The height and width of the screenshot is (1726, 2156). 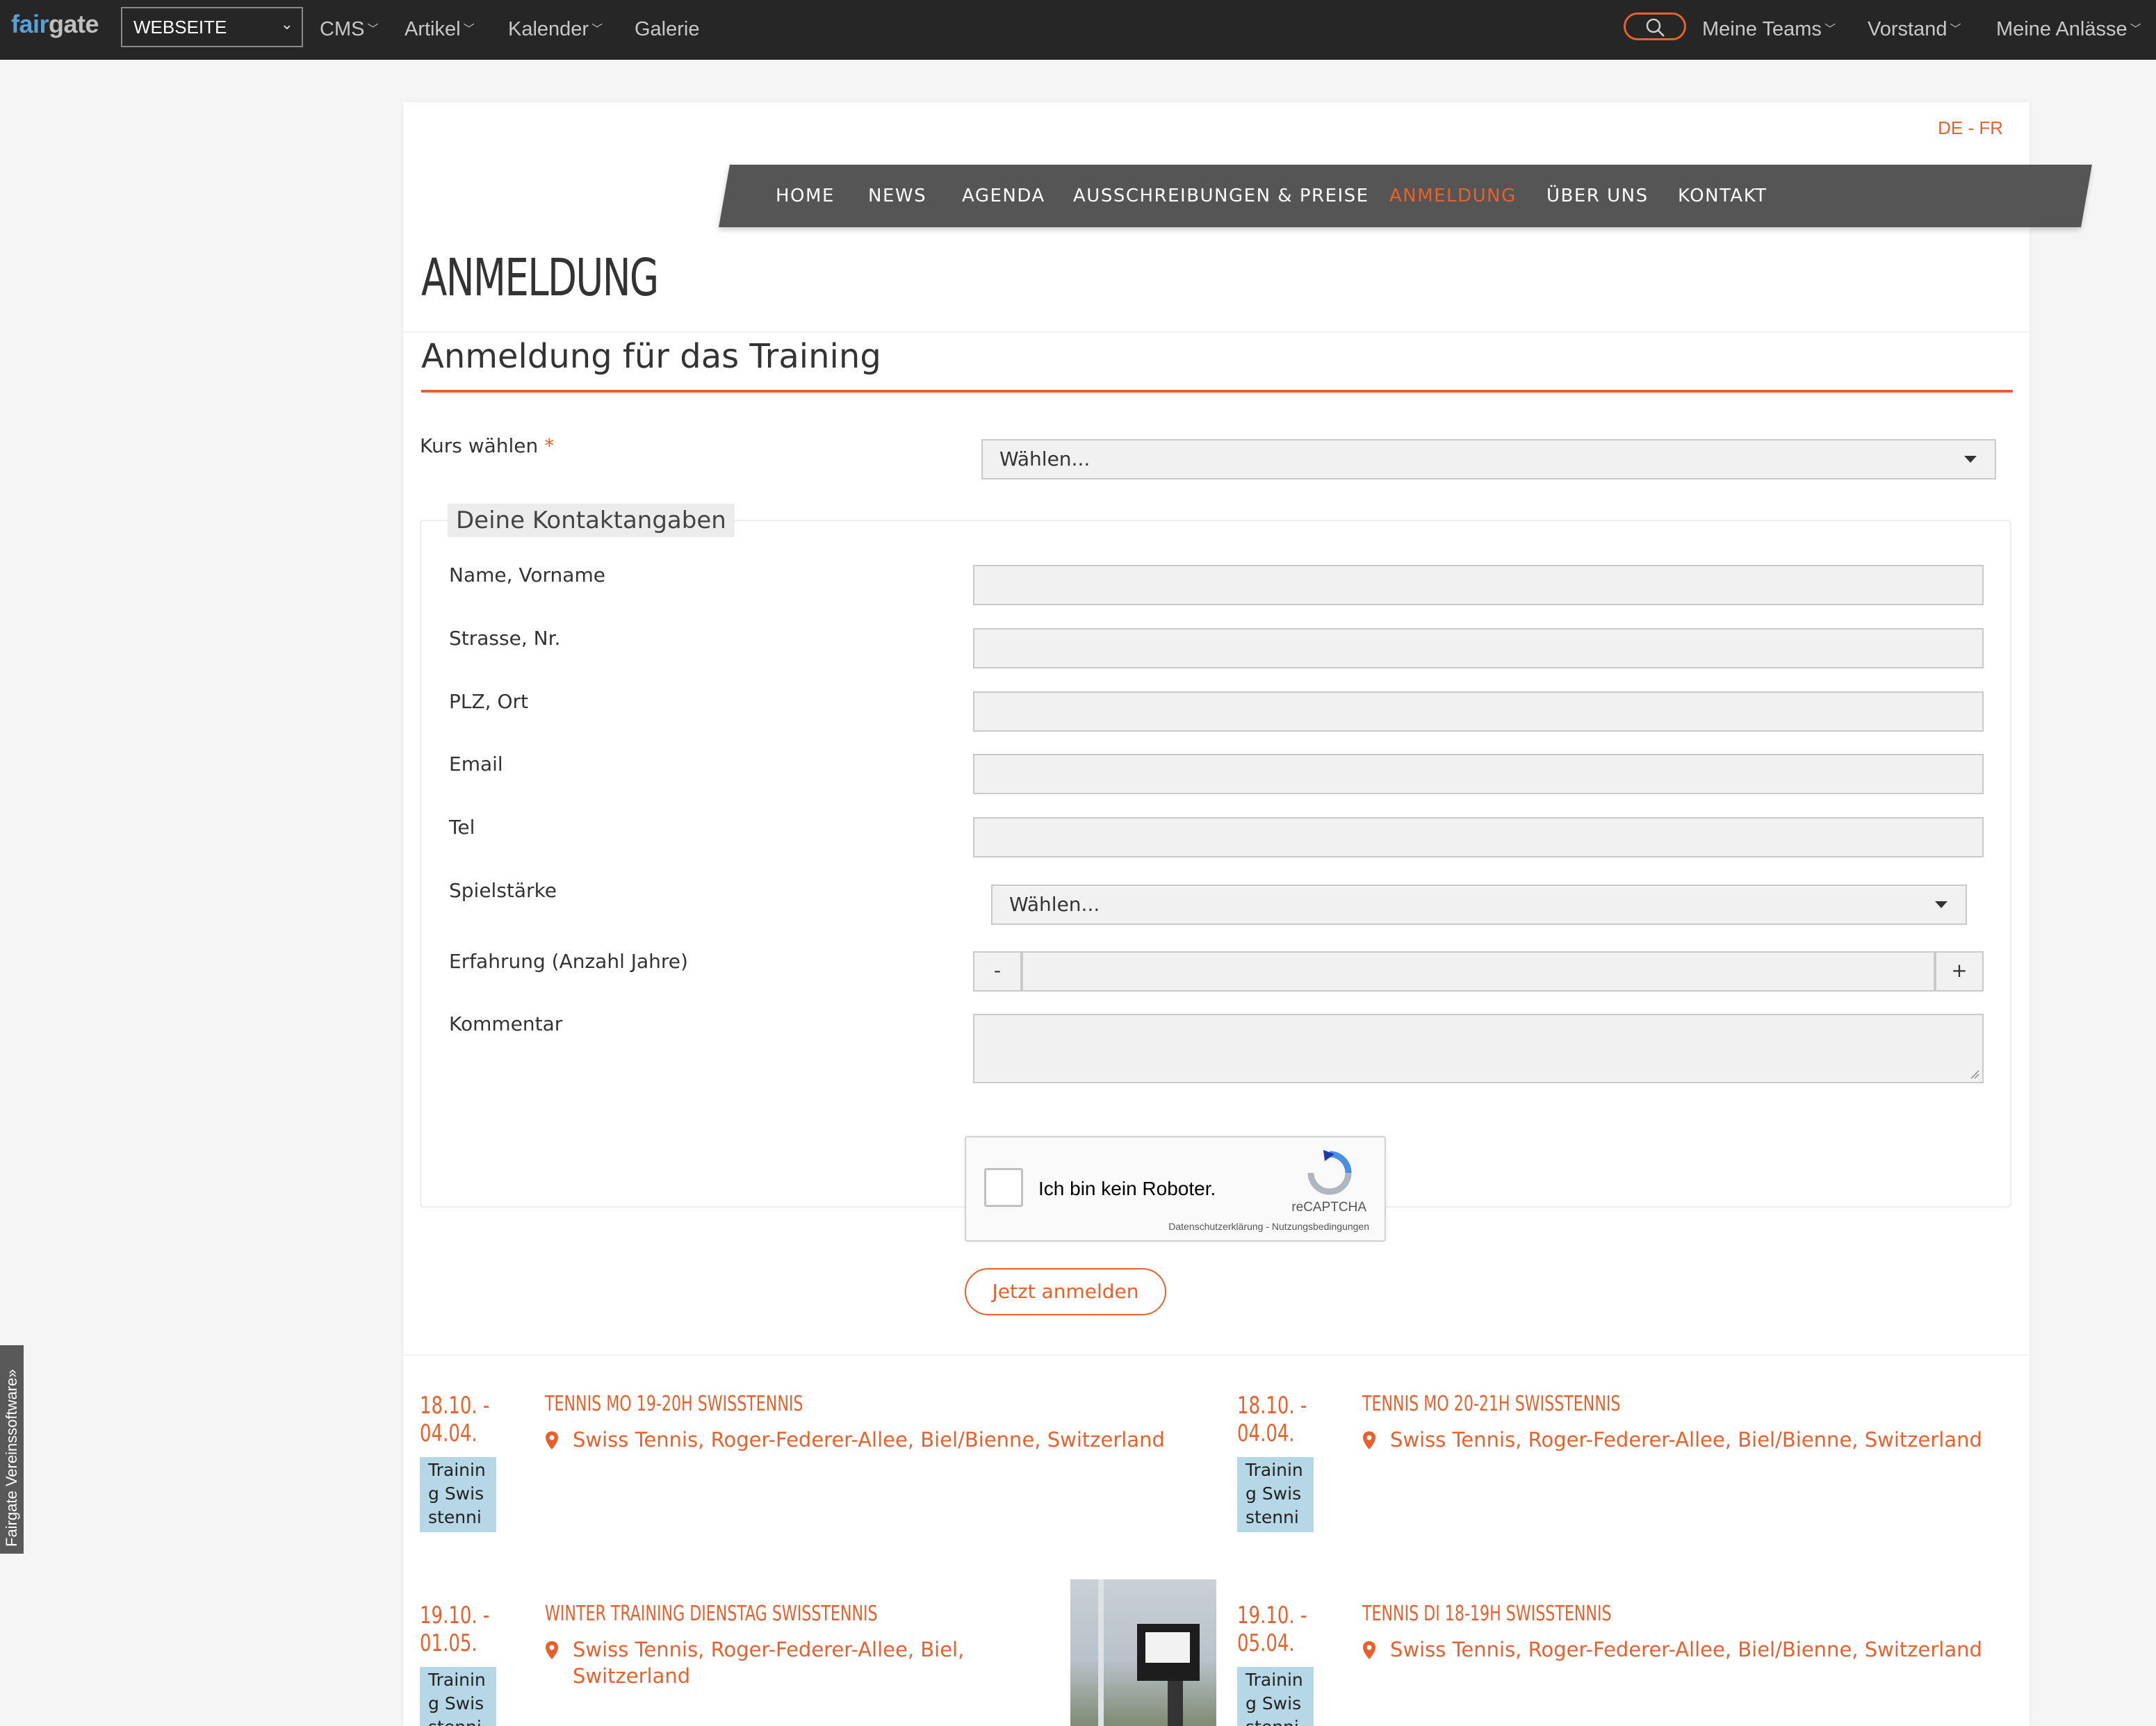 I want to click on resize-handle-icon, so click(x=1974, y=1074).